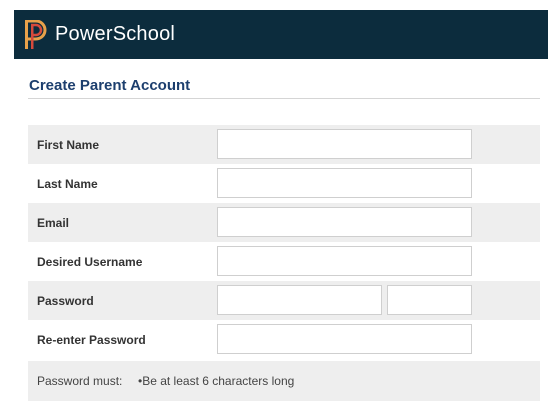  Describe the element at coordinates (91, 340) in the screenshot. I see `reenter-password-label: Re-enter Password` at that location.